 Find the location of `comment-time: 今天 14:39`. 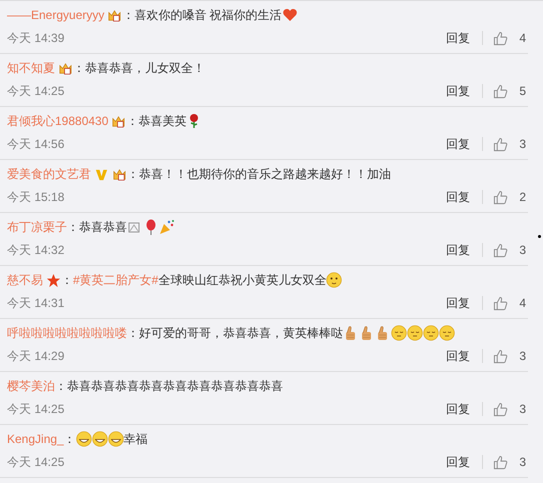

comment-time: 今天 14:39 is located at coordinates (36, 38).